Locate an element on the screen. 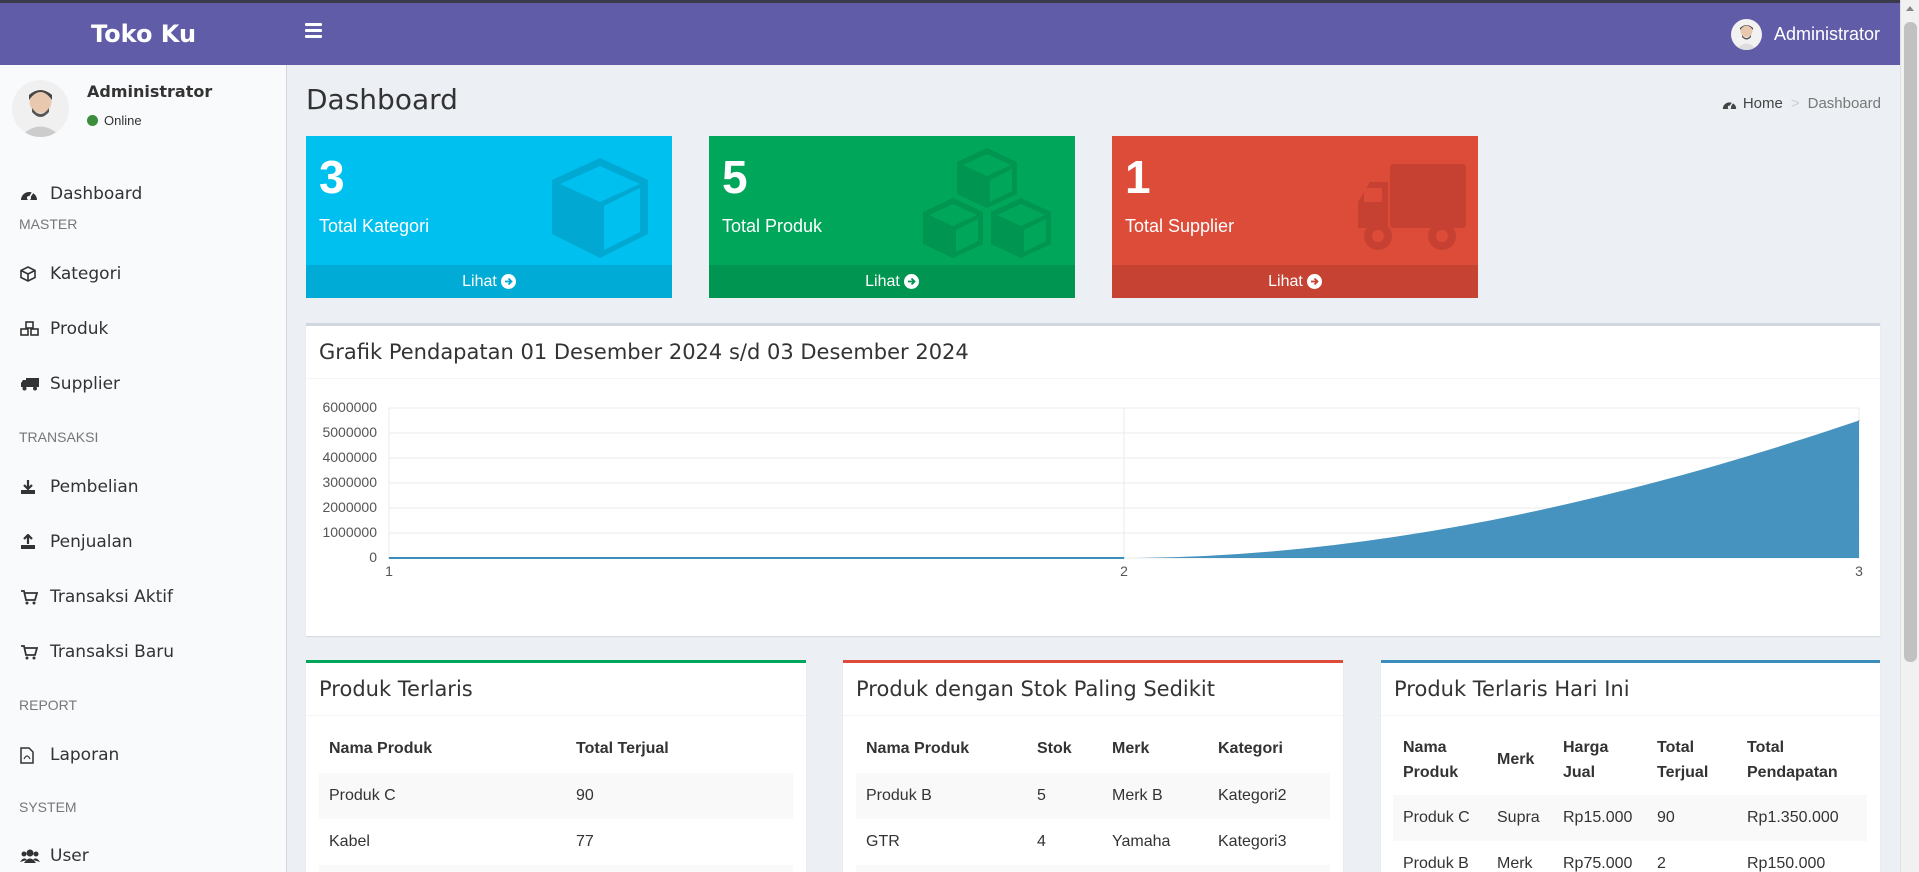  breadcrumb-home: Home is located at coordinates (1752, 103).